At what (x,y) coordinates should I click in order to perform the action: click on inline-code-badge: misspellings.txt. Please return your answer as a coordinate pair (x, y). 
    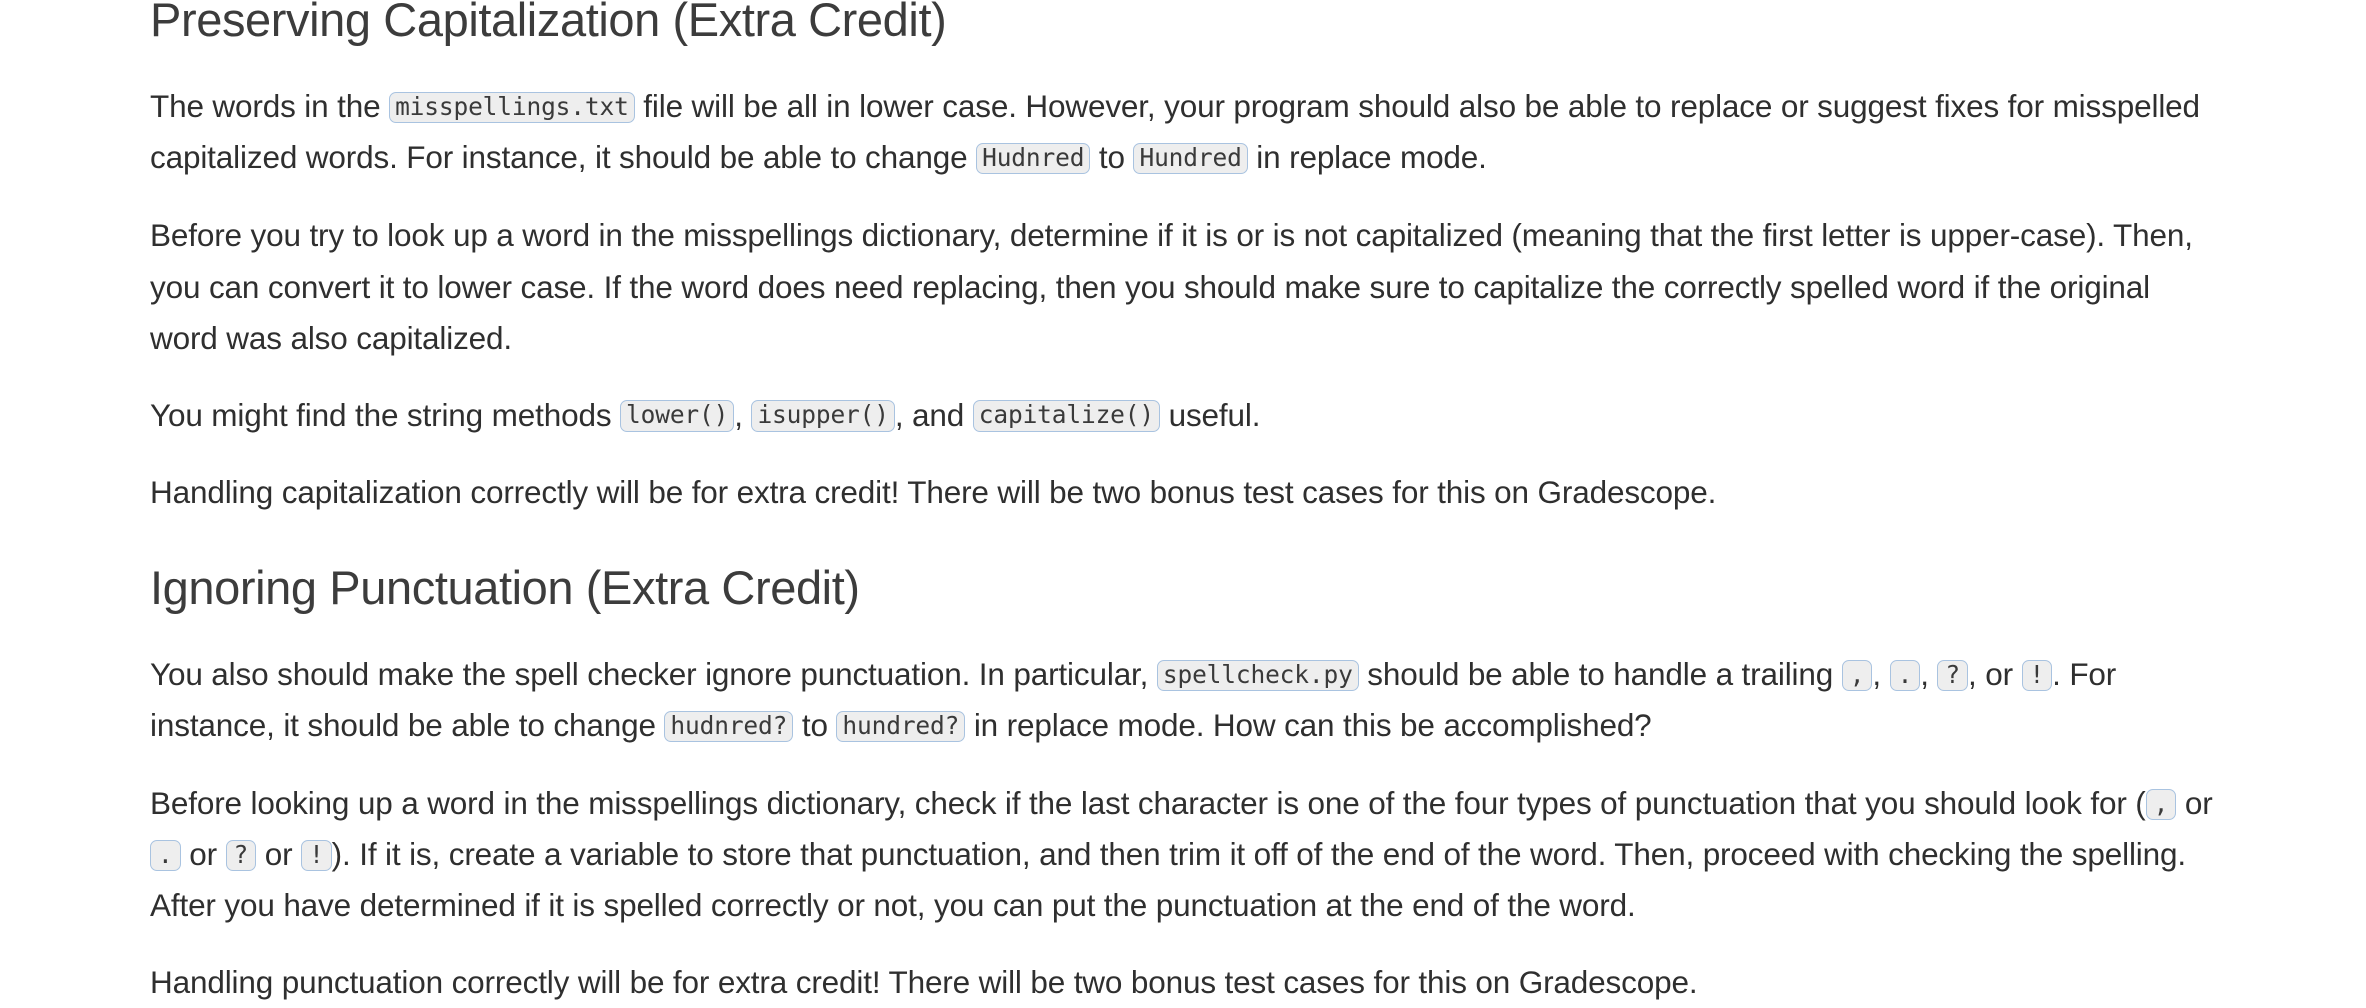
    Looking at the image, I should click on (512, 107).